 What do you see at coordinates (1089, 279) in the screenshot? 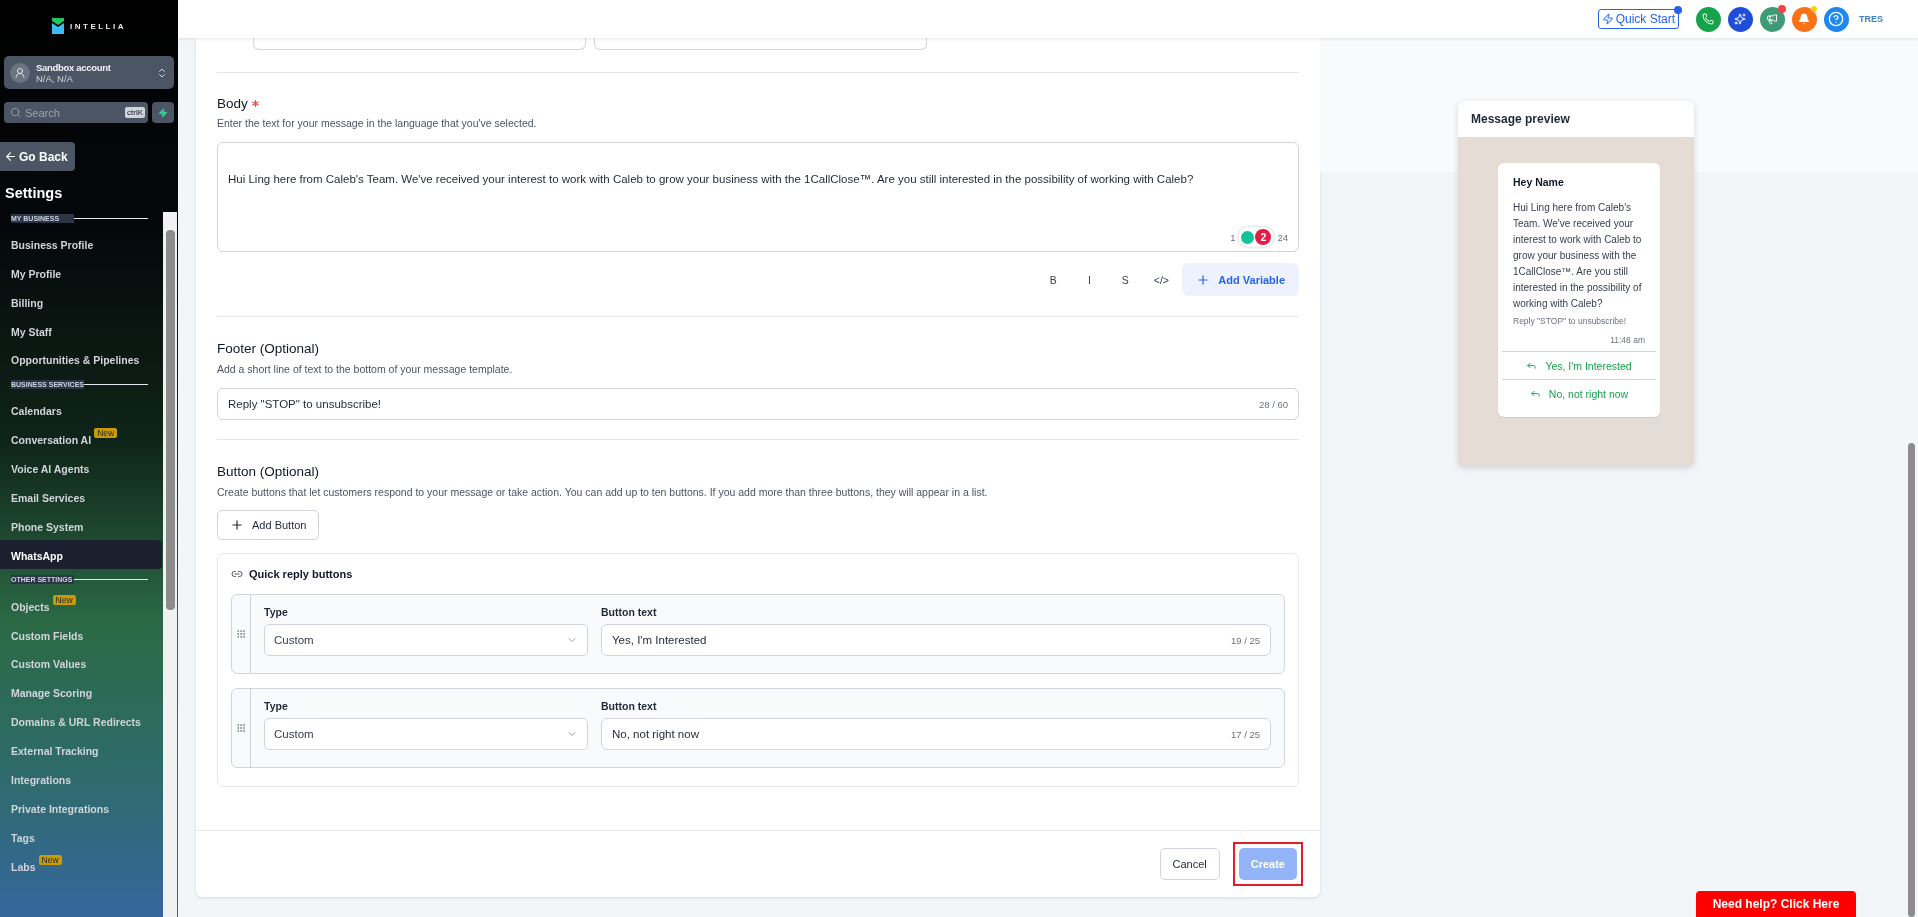
I see `format-button: I` at bounding box center [1089, 279].